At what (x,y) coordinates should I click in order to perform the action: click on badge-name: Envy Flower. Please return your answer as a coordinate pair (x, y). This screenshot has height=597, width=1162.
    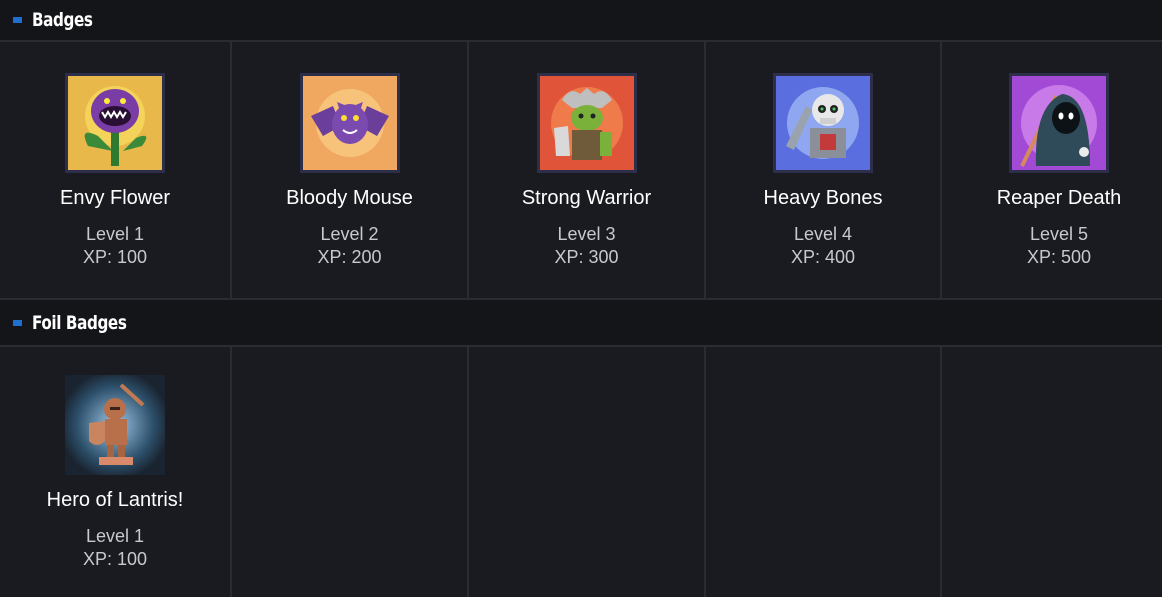
    Looking at the image, I should click on (115, 198).